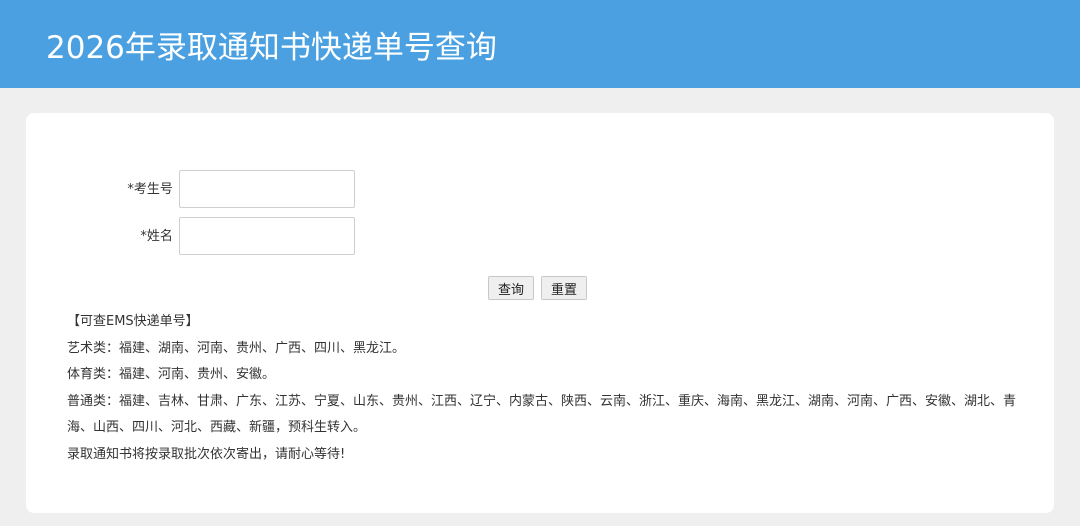 The image size is (1080, 526). Describe the element at coordinates (236, 348) in the screenshot. I see `art-provinces-line: 艺术类：福建、湖南、河南、贵州、广西、四川、黑龙江。` at that location.